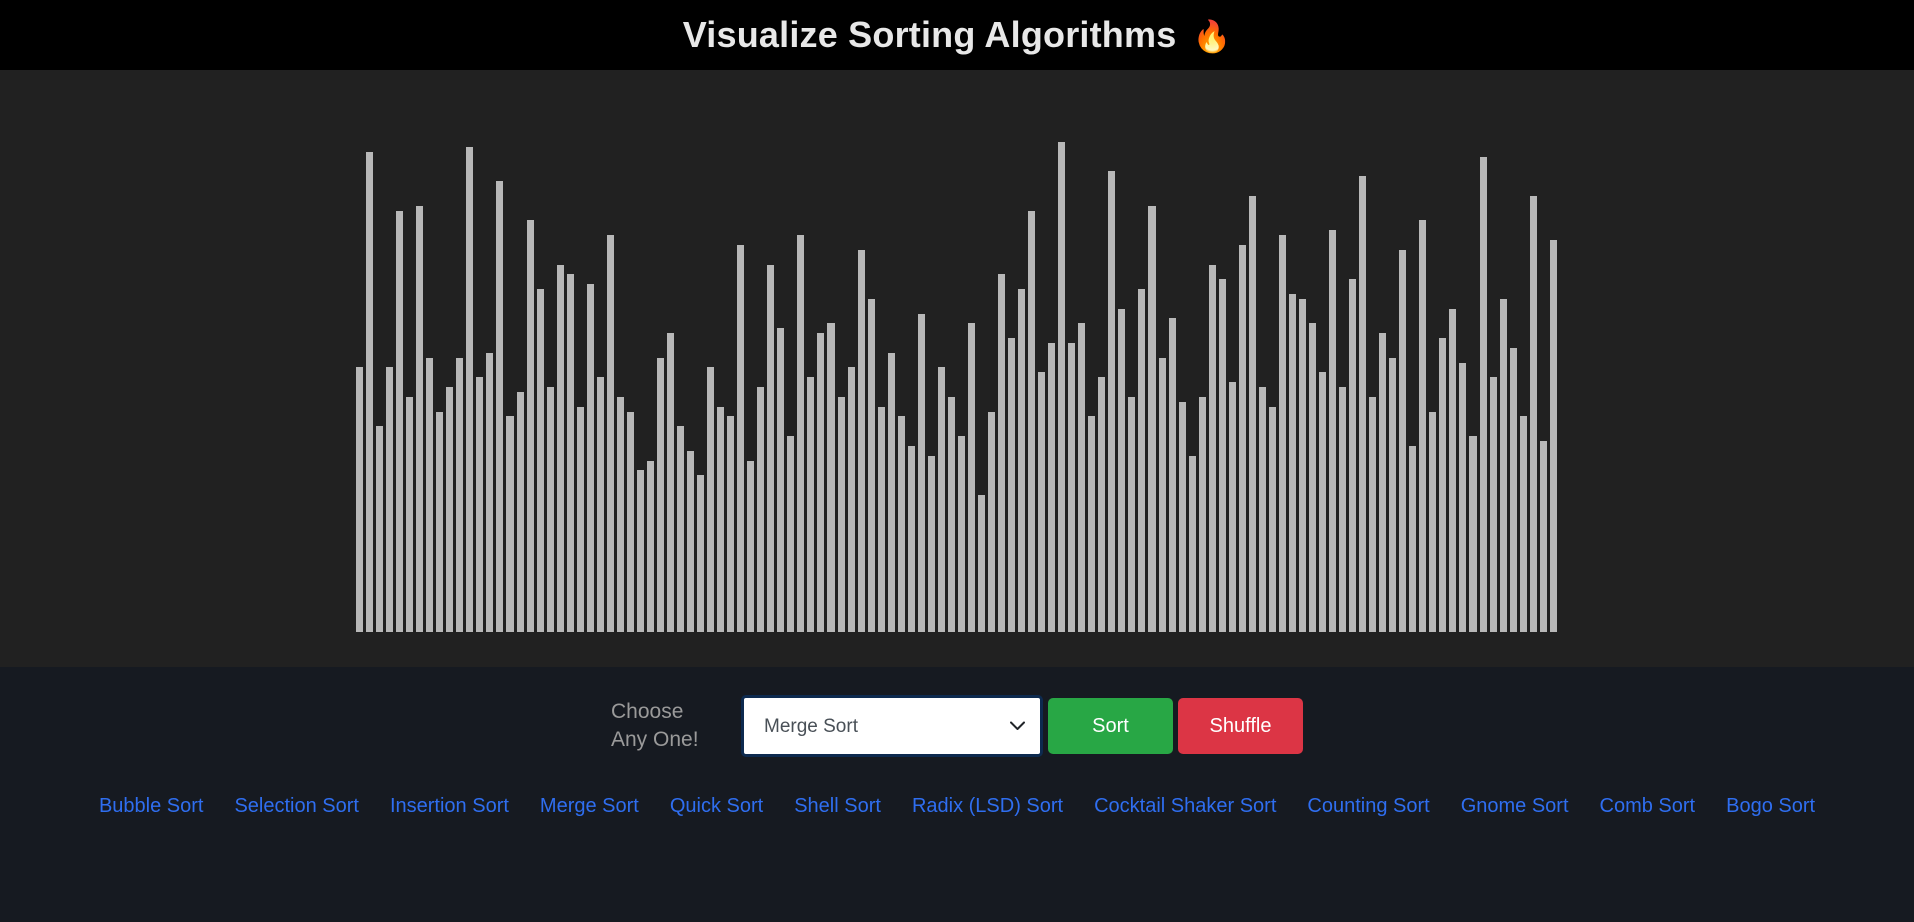 This screenshot has height=922, width=1914. Describe the element at coordinates (296, 806) in the screenshot. I see `algorithm-link-selection-sort: Selection Sort` at that location.